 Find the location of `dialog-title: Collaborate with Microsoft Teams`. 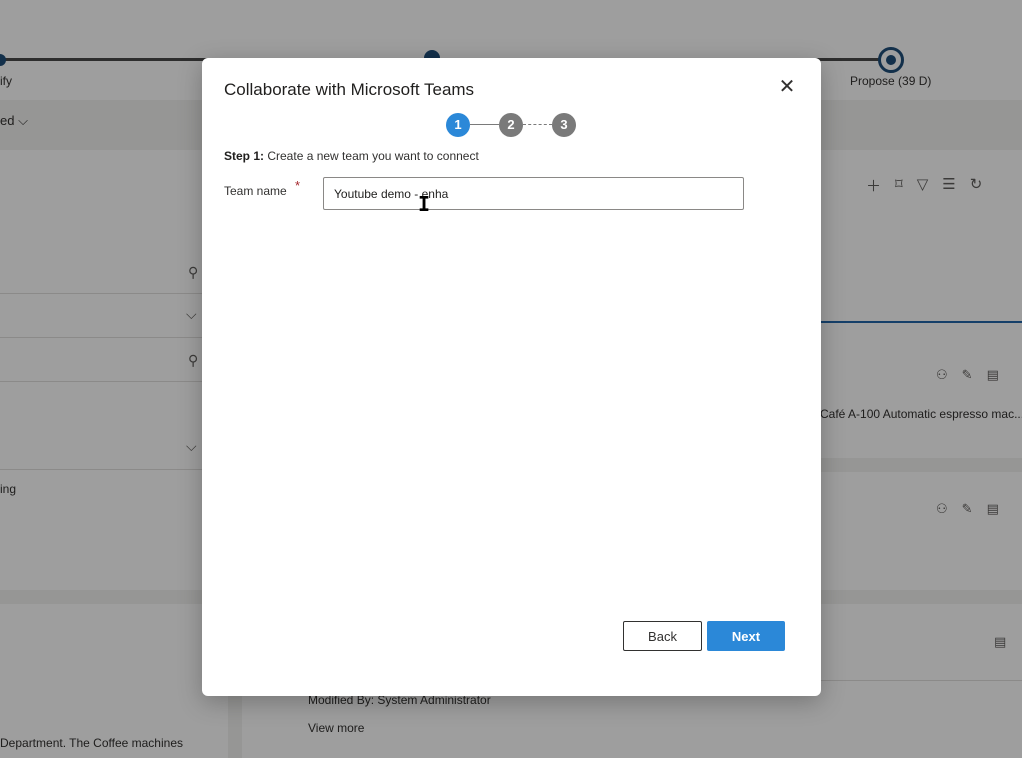

dialog-title: Collaborate with Microsoft Teams is located at coordinates (349, 89).